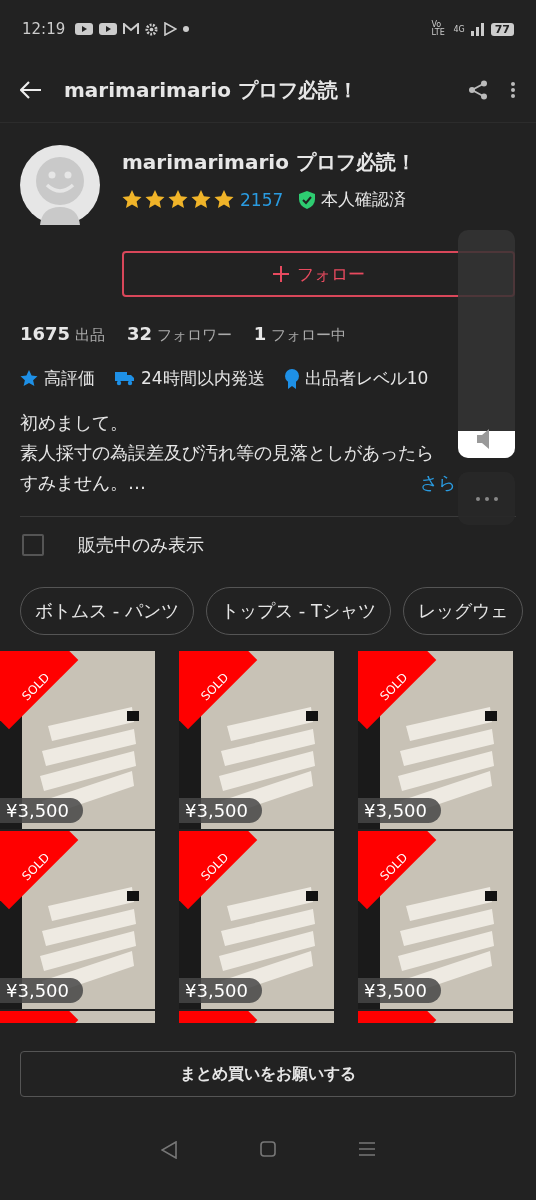 Image resolution: width=536 pixels, height=1200 pixels. Describe the element at coordinates (513, 90) in the screenshot. I see `more-options-icon` at that location.